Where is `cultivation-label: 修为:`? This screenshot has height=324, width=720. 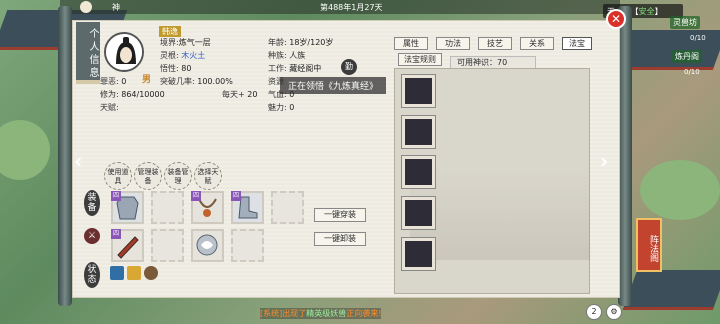
cultivation-label: 修为: is located at coordinates (109, 94).